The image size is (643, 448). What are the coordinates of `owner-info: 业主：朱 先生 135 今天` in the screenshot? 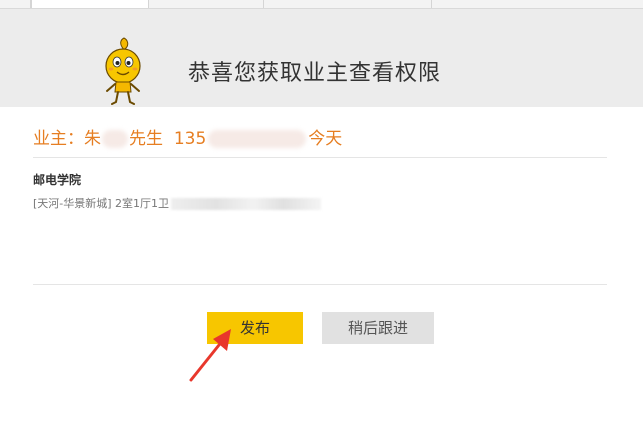 It's located at (187, 139).